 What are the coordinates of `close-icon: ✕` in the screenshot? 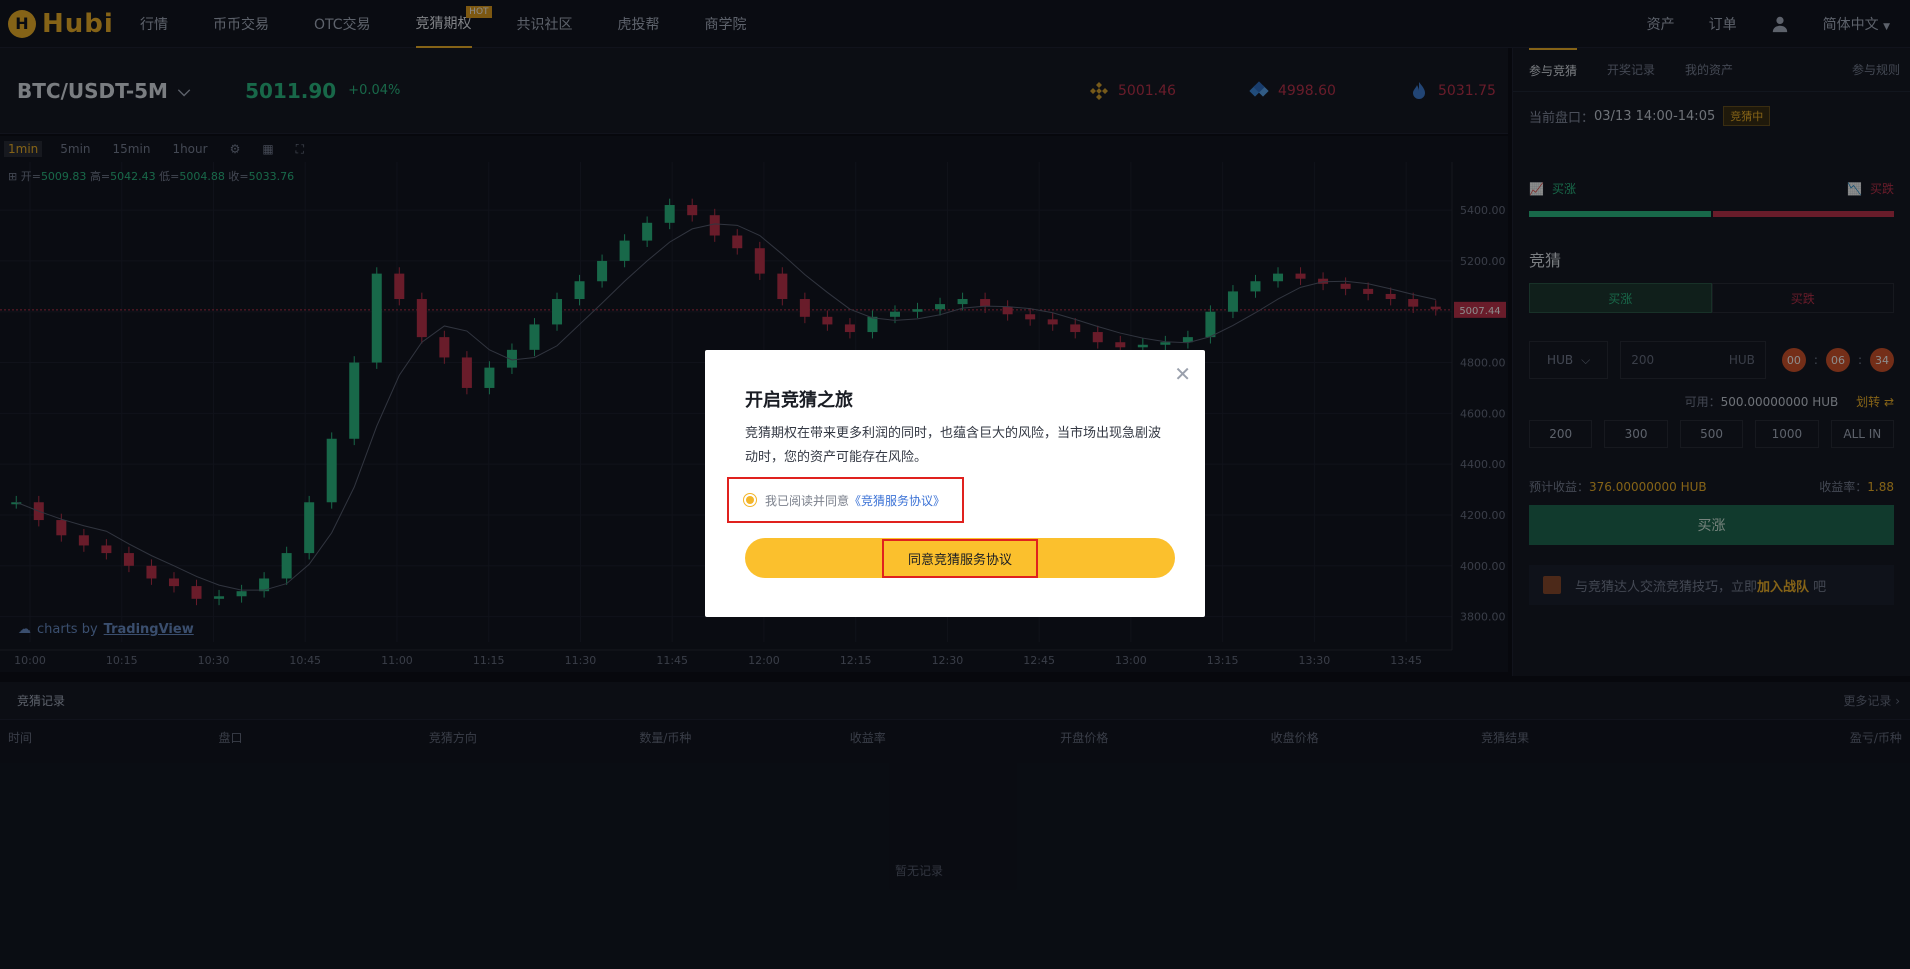 It's located at (1182, 374).